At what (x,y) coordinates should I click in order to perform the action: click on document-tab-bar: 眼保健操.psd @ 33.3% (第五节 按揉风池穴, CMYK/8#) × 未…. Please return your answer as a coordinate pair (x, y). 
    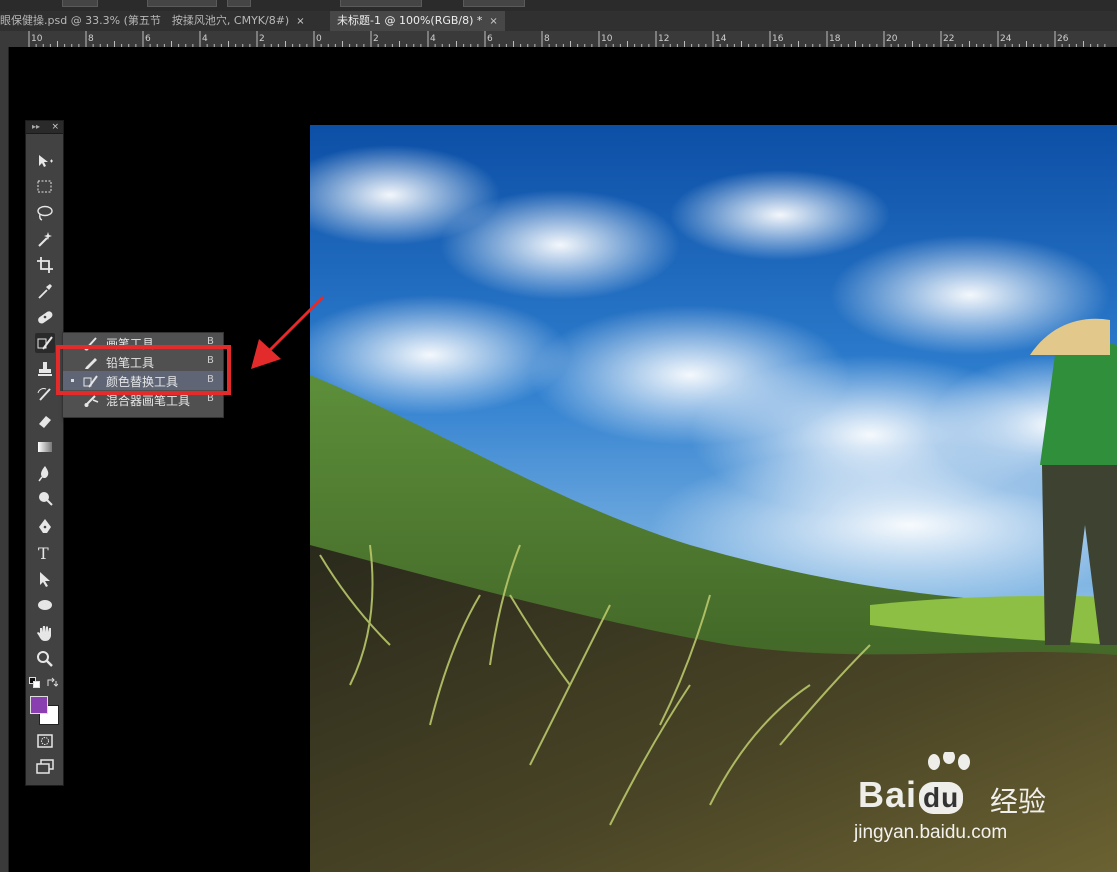
    Looking at the image, I should click on (558, 21).